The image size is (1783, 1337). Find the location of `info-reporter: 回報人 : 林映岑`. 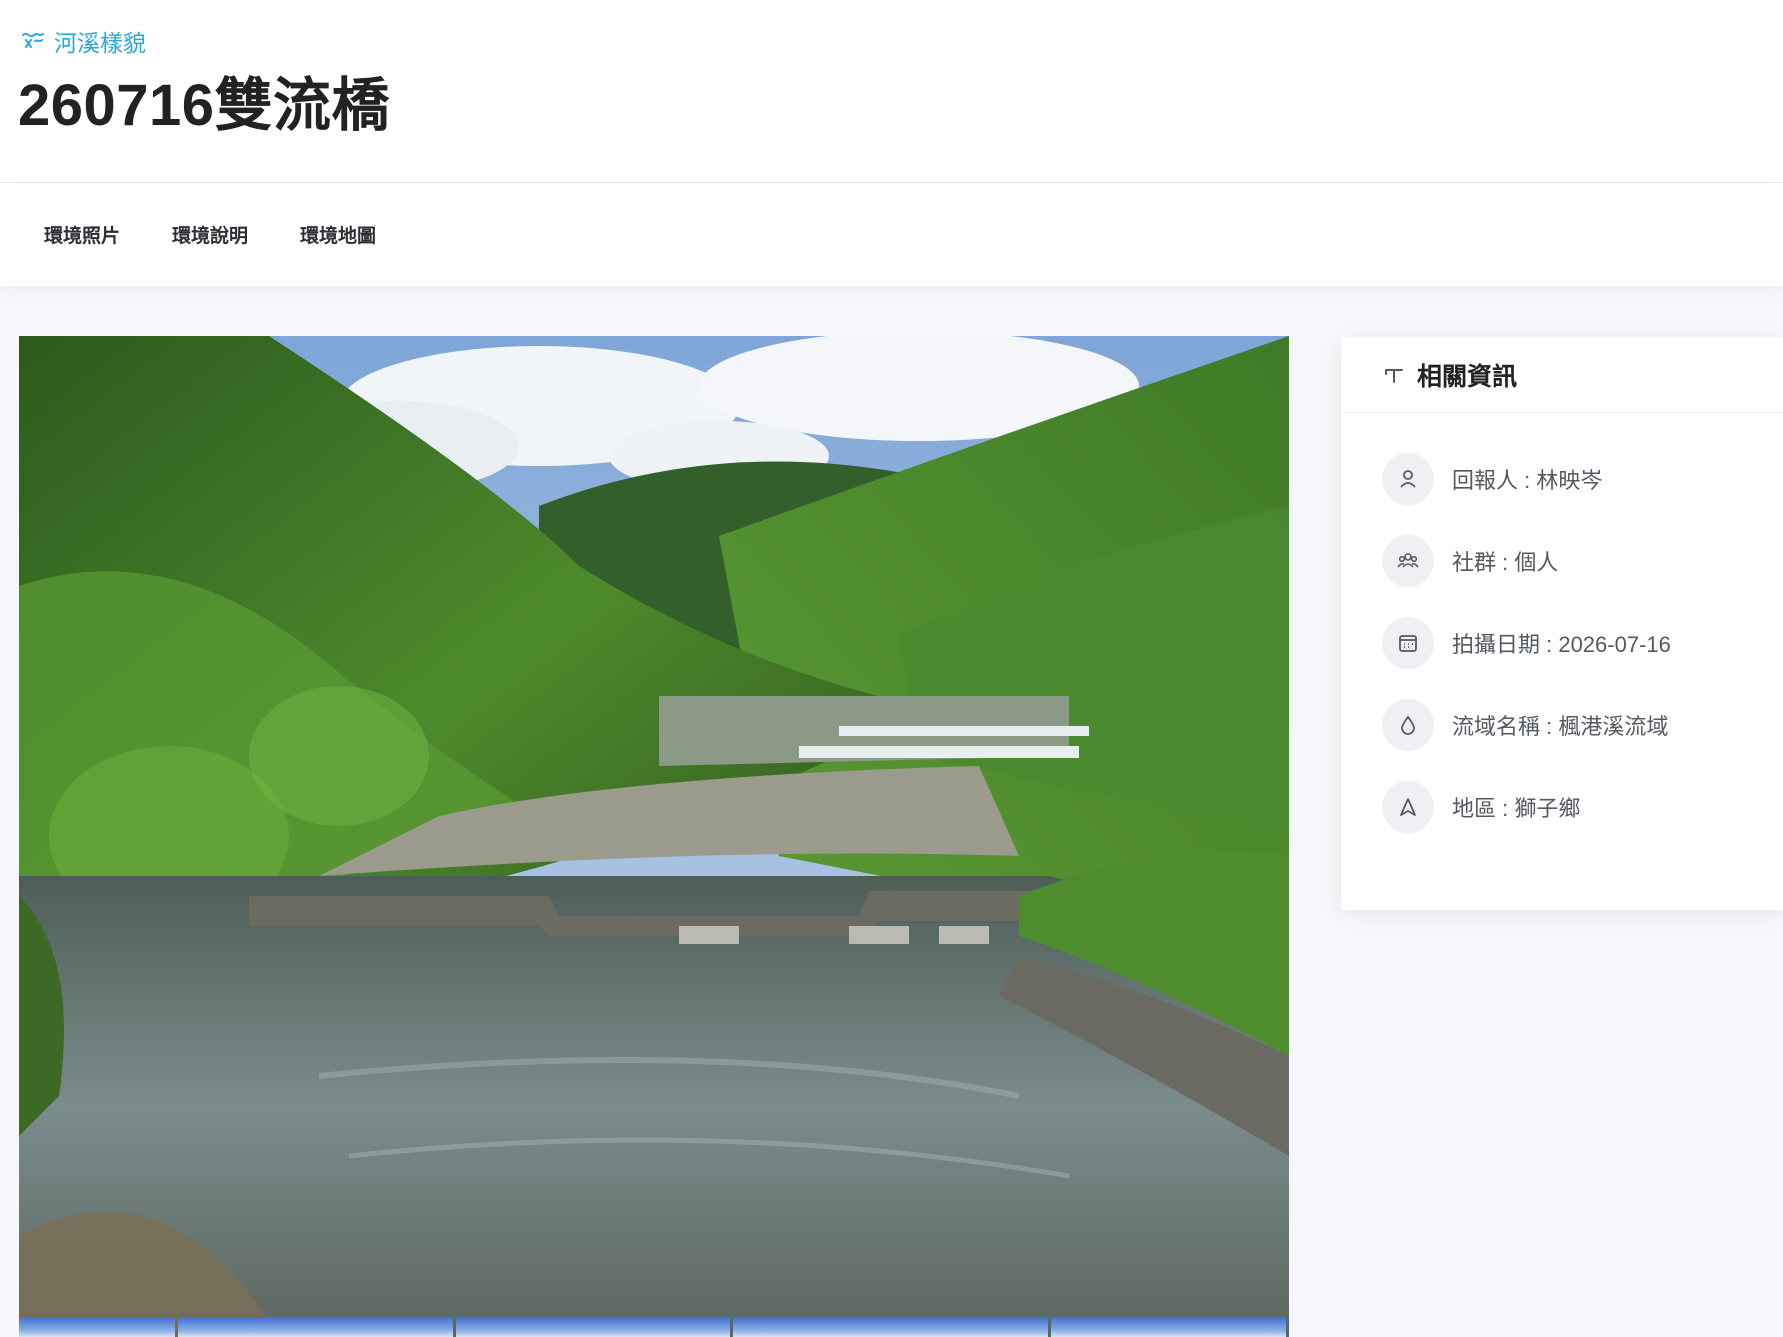

info-reporter: 回報人 : 林映岑 is located at coordinates (1526, 479).